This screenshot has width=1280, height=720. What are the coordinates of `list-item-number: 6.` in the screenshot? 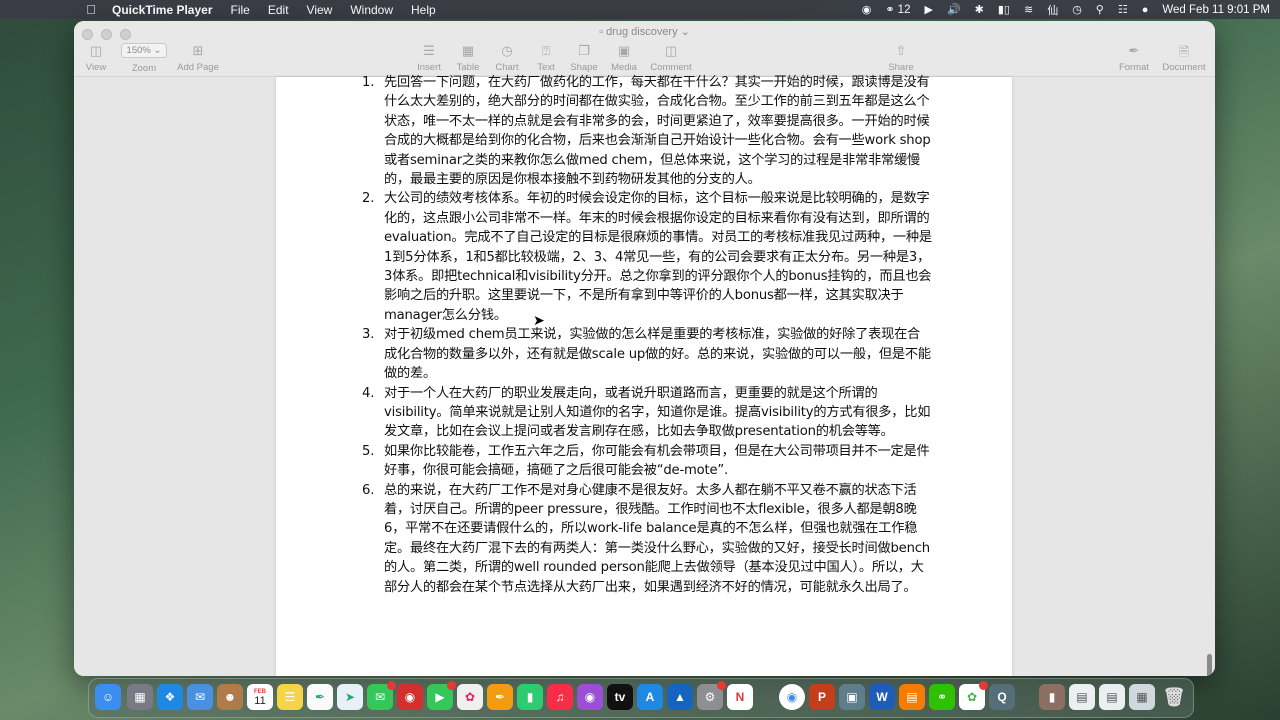 It's located at (368, 490).